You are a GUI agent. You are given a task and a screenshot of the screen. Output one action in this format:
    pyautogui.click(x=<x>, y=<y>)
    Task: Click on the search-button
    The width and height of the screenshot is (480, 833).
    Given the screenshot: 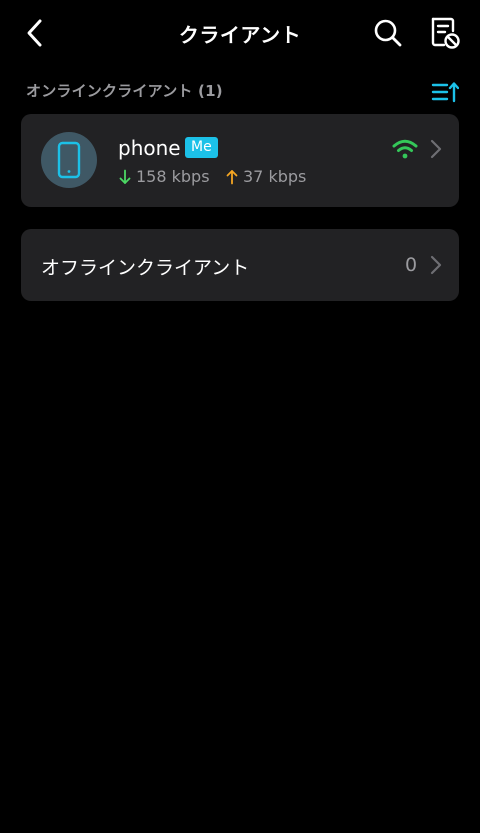 What is the action you would take?
    pyautogui.click(x=388, y=33)
    